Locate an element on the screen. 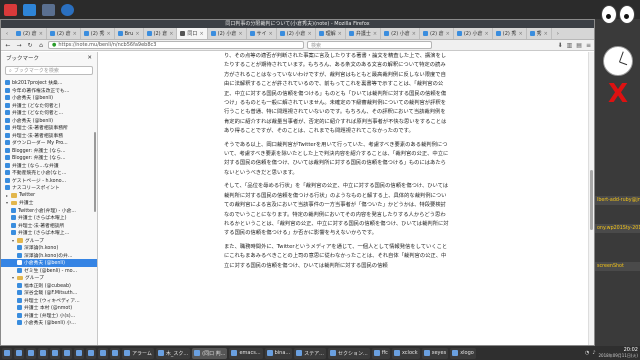 Image resolution: width=640 pixels, height=360 pixels. desktop-file-label: ony.wp201Sty-2017? is located at coordinates (617, 228).